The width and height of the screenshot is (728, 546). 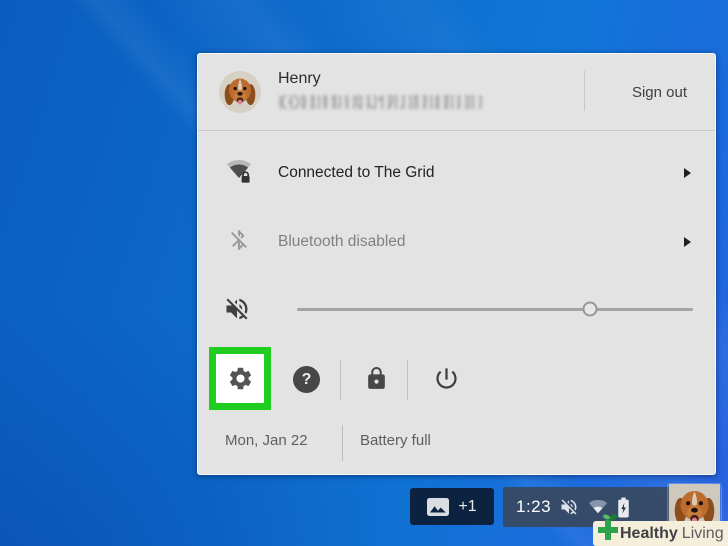 I want to click on notification-count: +1, so click(x=467, y=506).